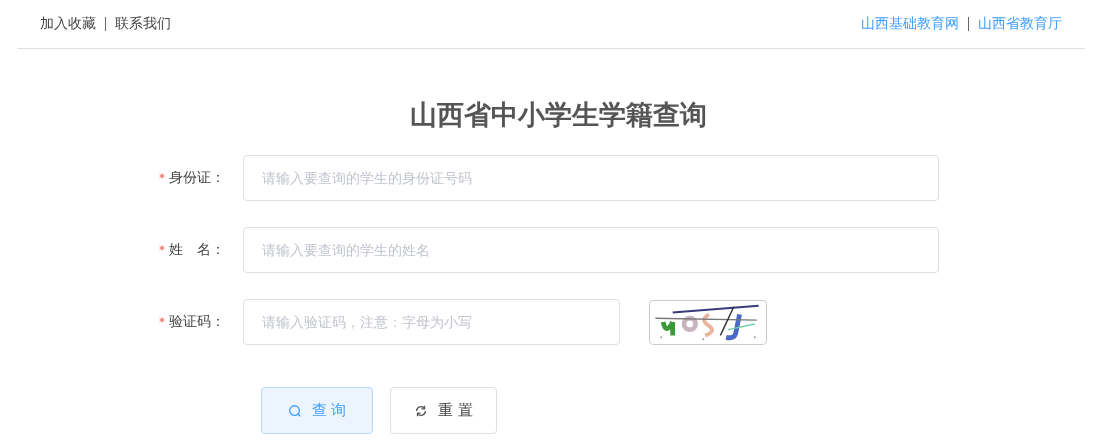  What do you see at coordinates (591, 250) in the screenshot?
I see `input-field: 请输入要查询的学生的姓名` at bounding box center [591, 250].